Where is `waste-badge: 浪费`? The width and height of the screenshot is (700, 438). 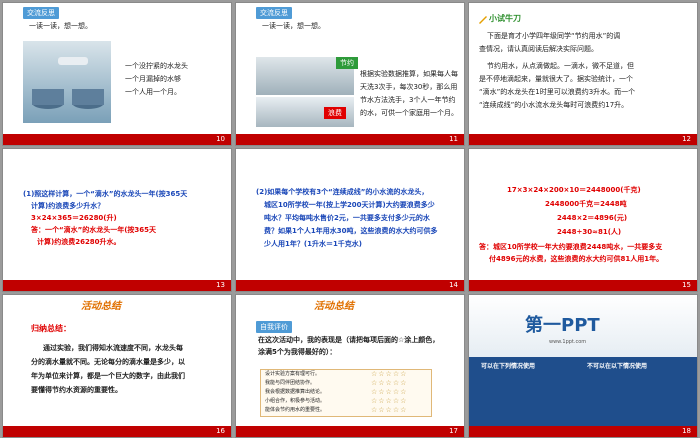 waste-badge: 浪费 is located at coordinates (335, 113).